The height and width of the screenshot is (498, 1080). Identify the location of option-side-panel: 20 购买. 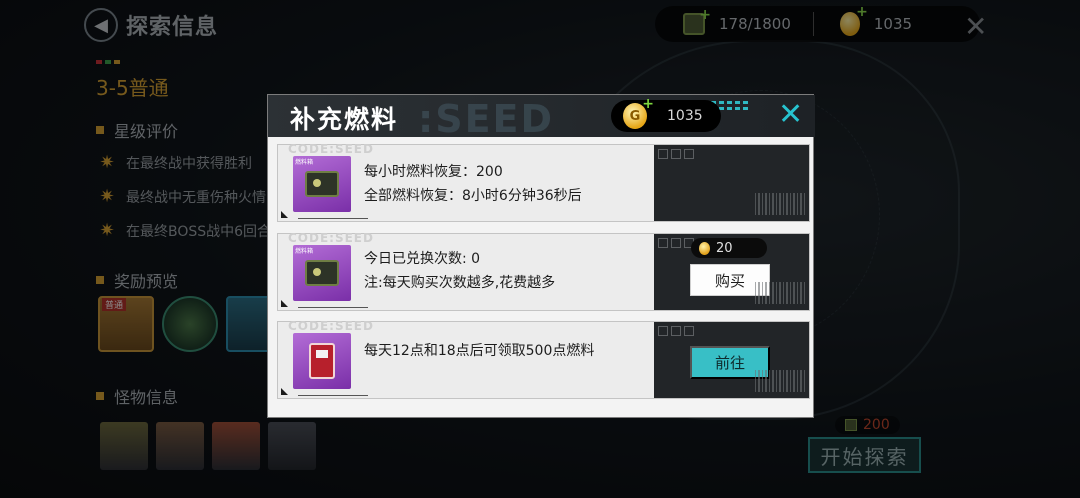
(731, 272).